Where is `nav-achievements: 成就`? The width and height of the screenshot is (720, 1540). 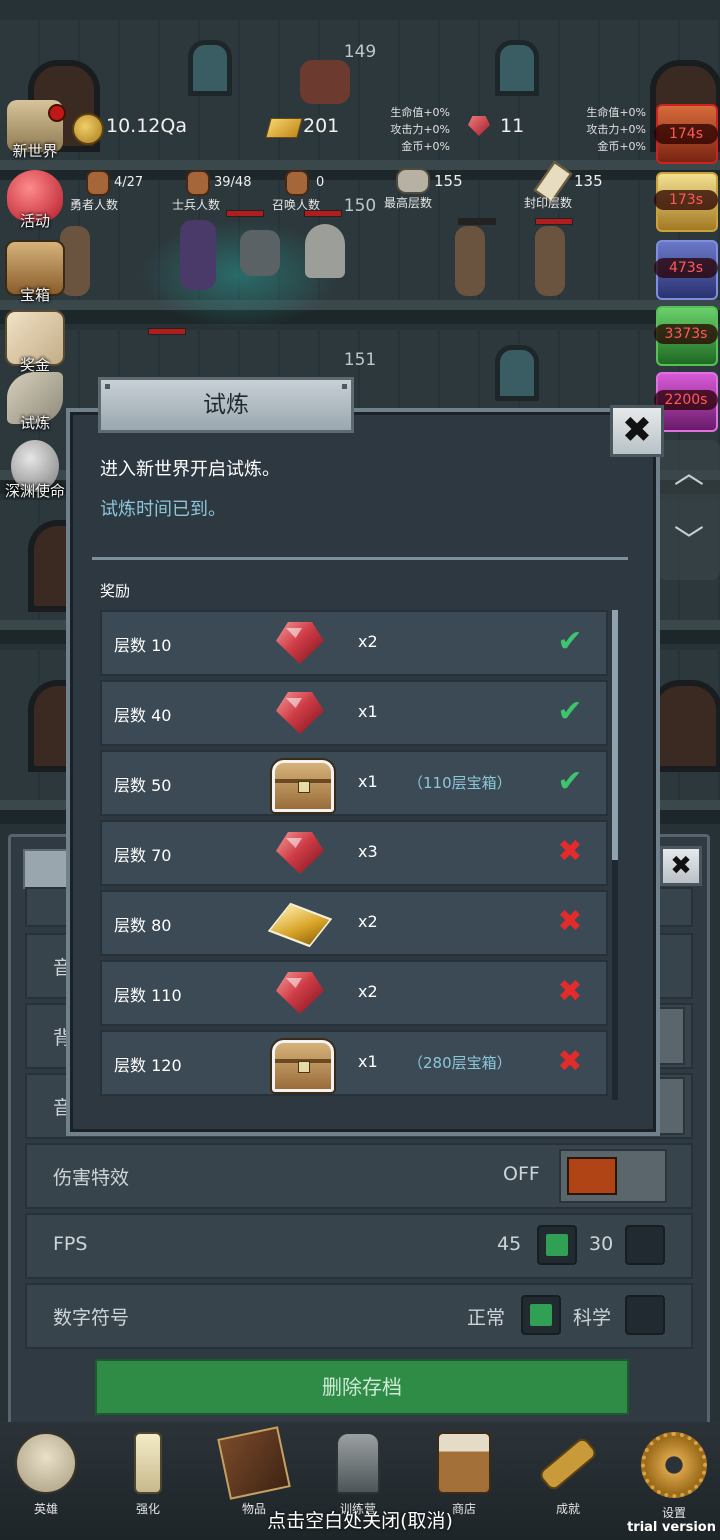
nav-achievements: 成就 is located at coordinates (568, 1474).